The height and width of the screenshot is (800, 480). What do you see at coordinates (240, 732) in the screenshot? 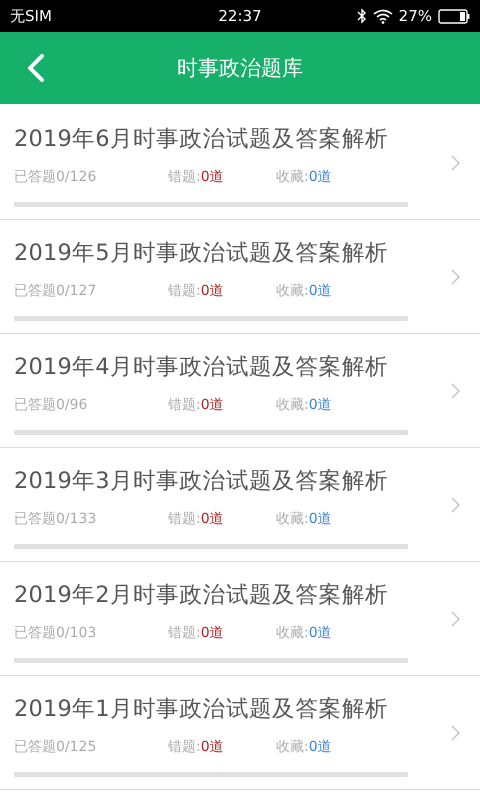
I see `quiz-list-item: 2019年1月时事政治试题及答案解析 已答题0/125 错题:0道 收藏:0道` at bounding box center [240, 732].